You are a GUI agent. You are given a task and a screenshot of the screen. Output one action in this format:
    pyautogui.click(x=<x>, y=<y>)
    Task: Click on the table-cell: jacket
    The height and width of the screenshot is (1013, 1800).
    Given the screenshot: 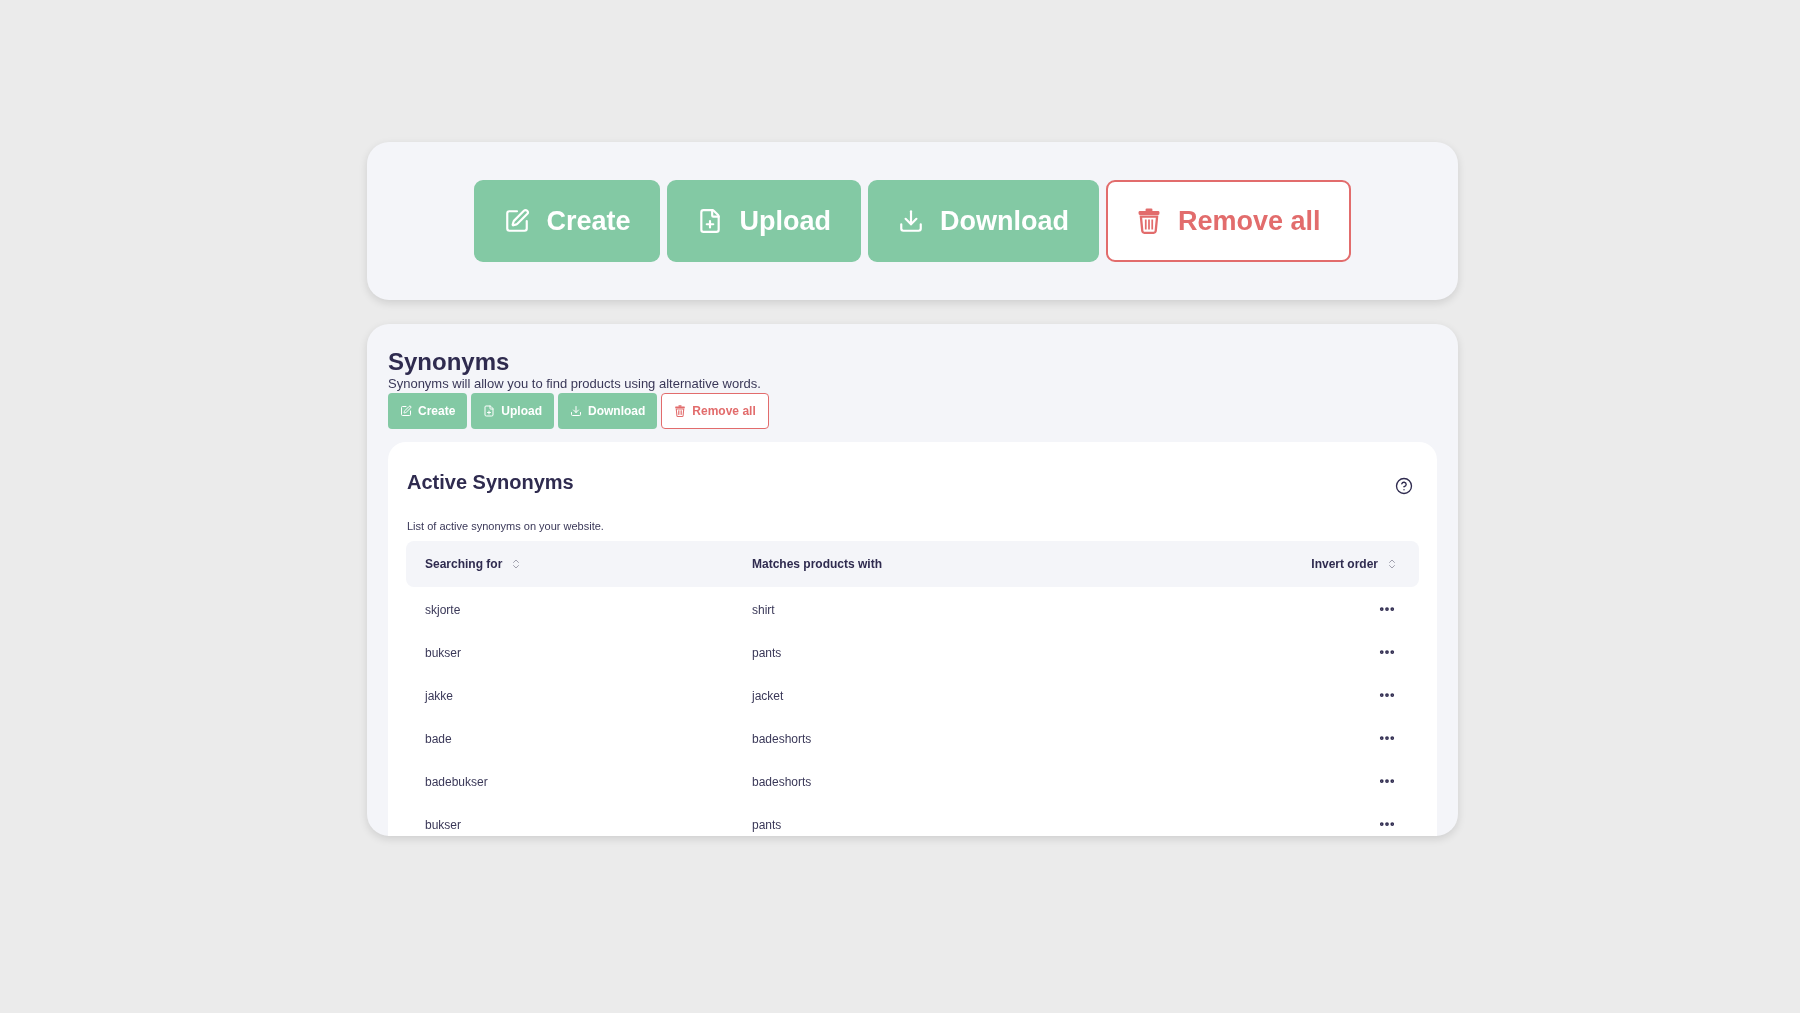 What is the action you would take?
    pyautogui.click(x=768, y=695)
    